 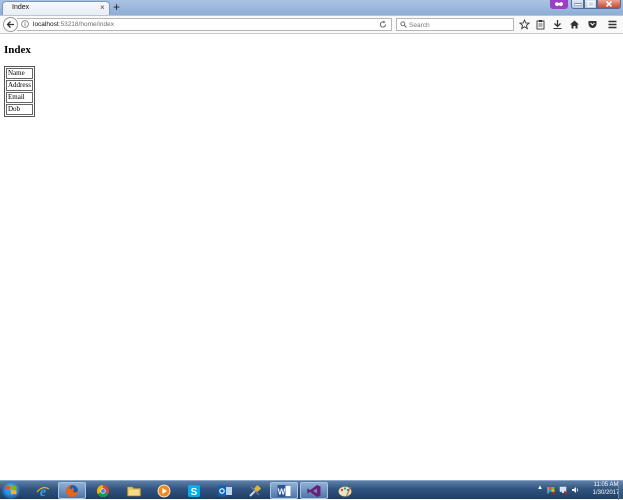 I want to click on private-browsing-icon, so click(x=559, y=4).